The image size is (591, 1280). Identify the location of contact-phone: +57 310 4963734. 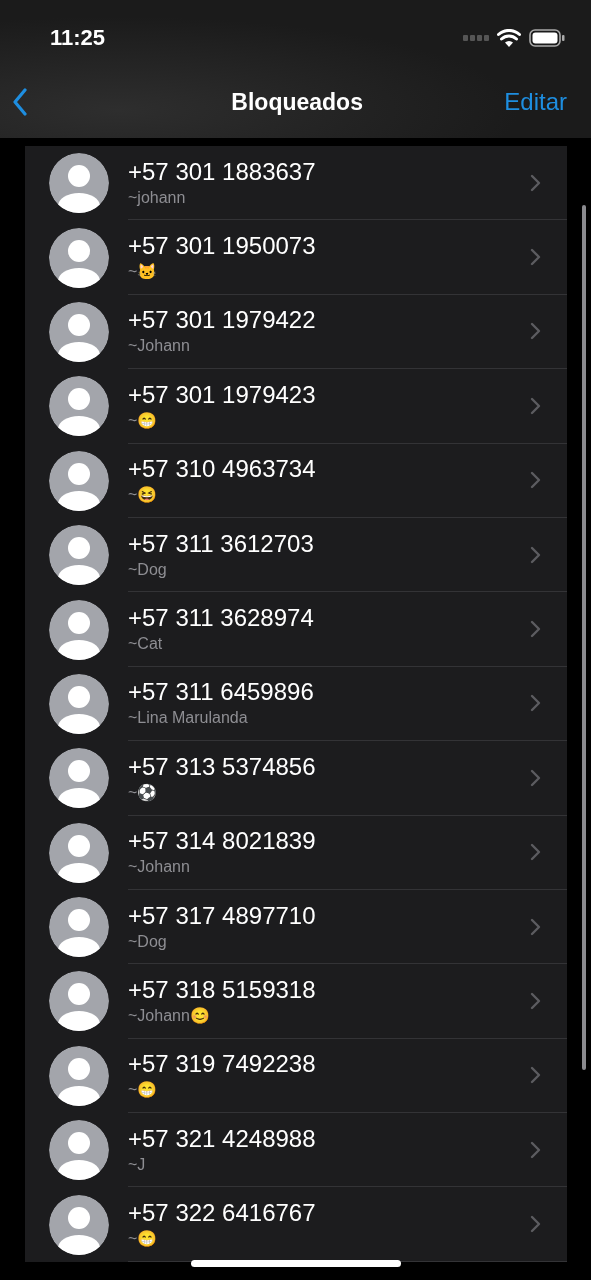
(222, 469).